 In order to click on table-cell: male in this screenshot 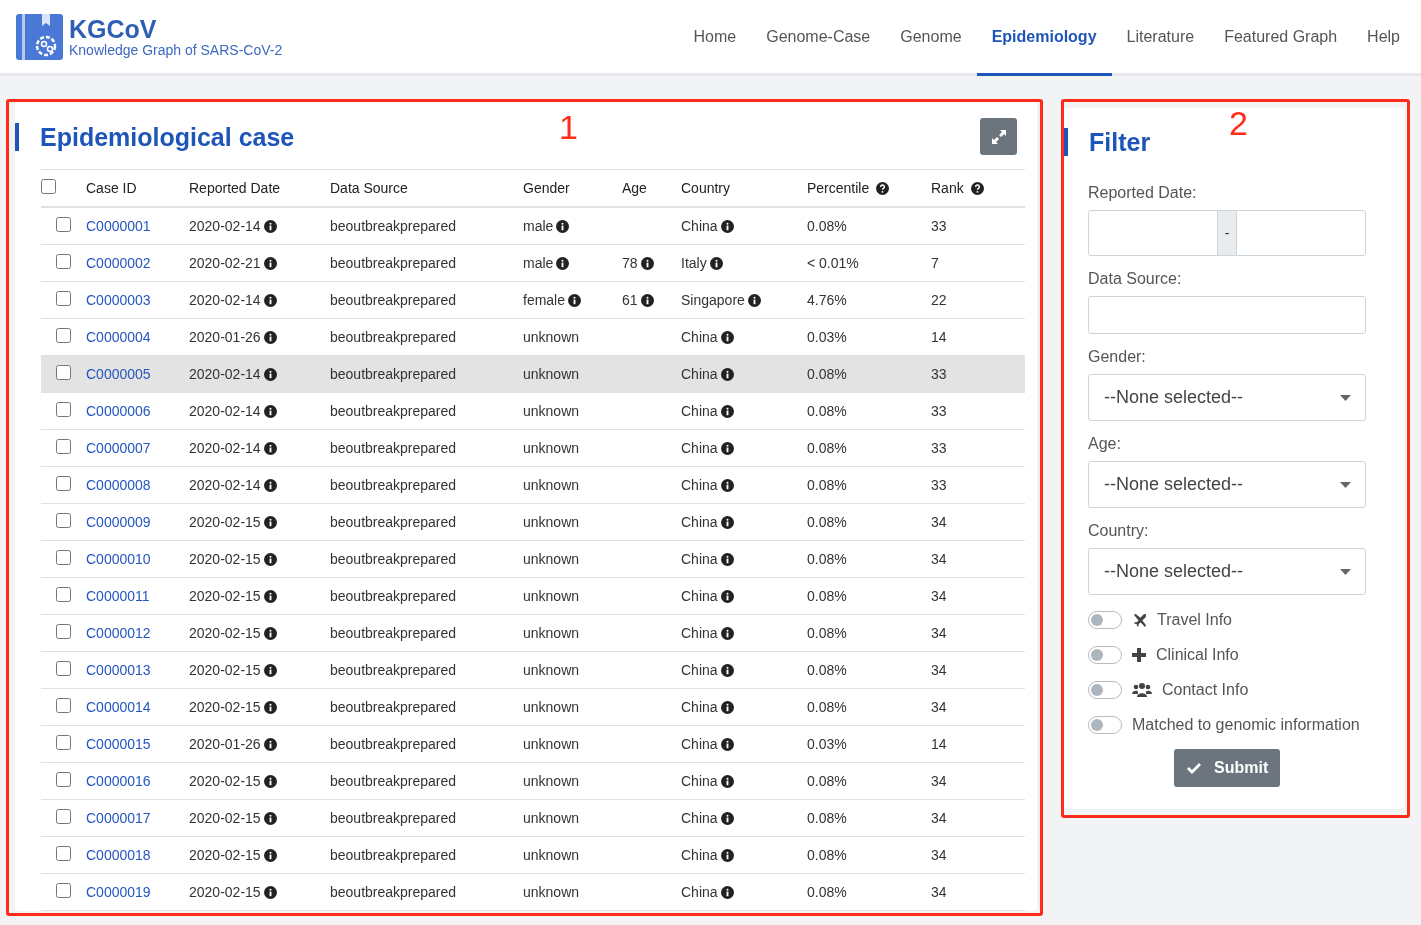, I will do `click(538, 263)`.